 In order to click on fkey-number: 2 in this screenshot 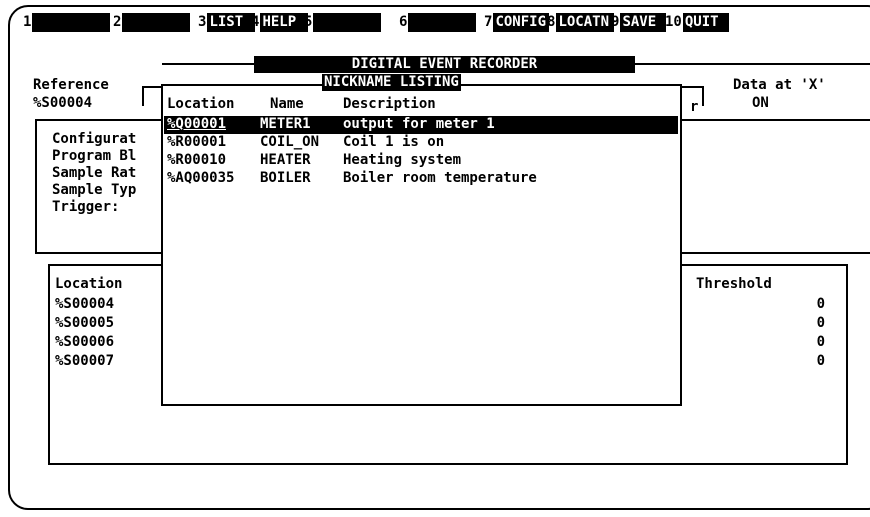, I will do `click(117, 22)`.